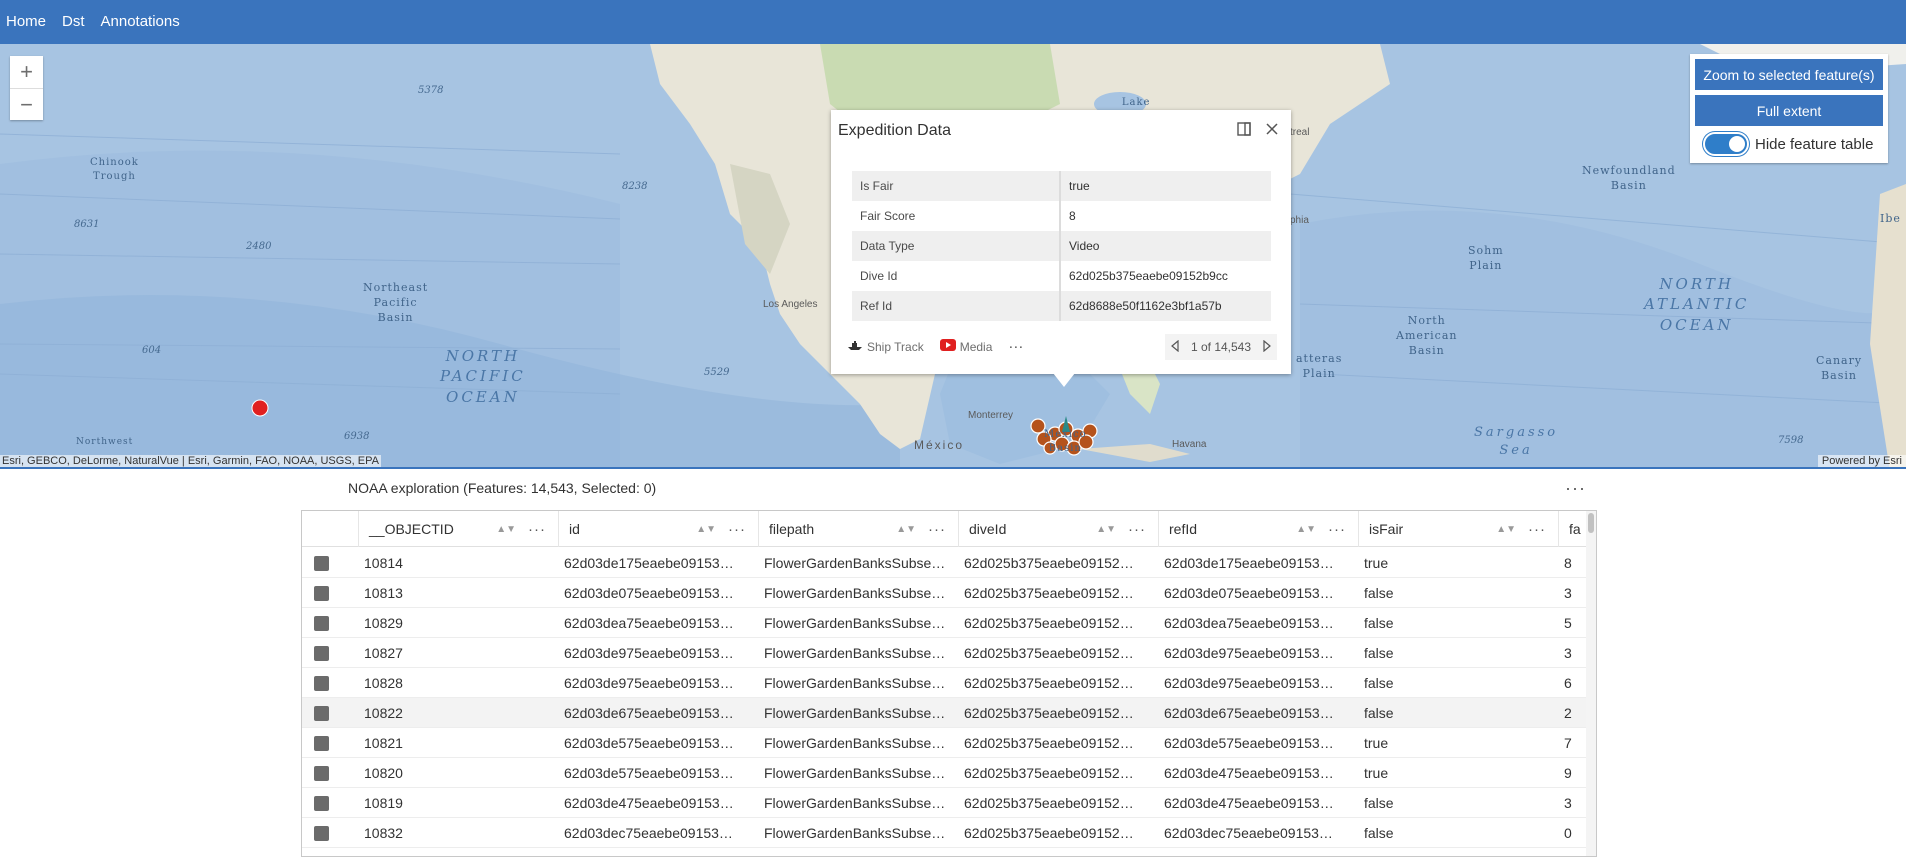 The width and height of the screenshot is (1906, 857). I want to click on table-cell: 10819, so click(458, 803).